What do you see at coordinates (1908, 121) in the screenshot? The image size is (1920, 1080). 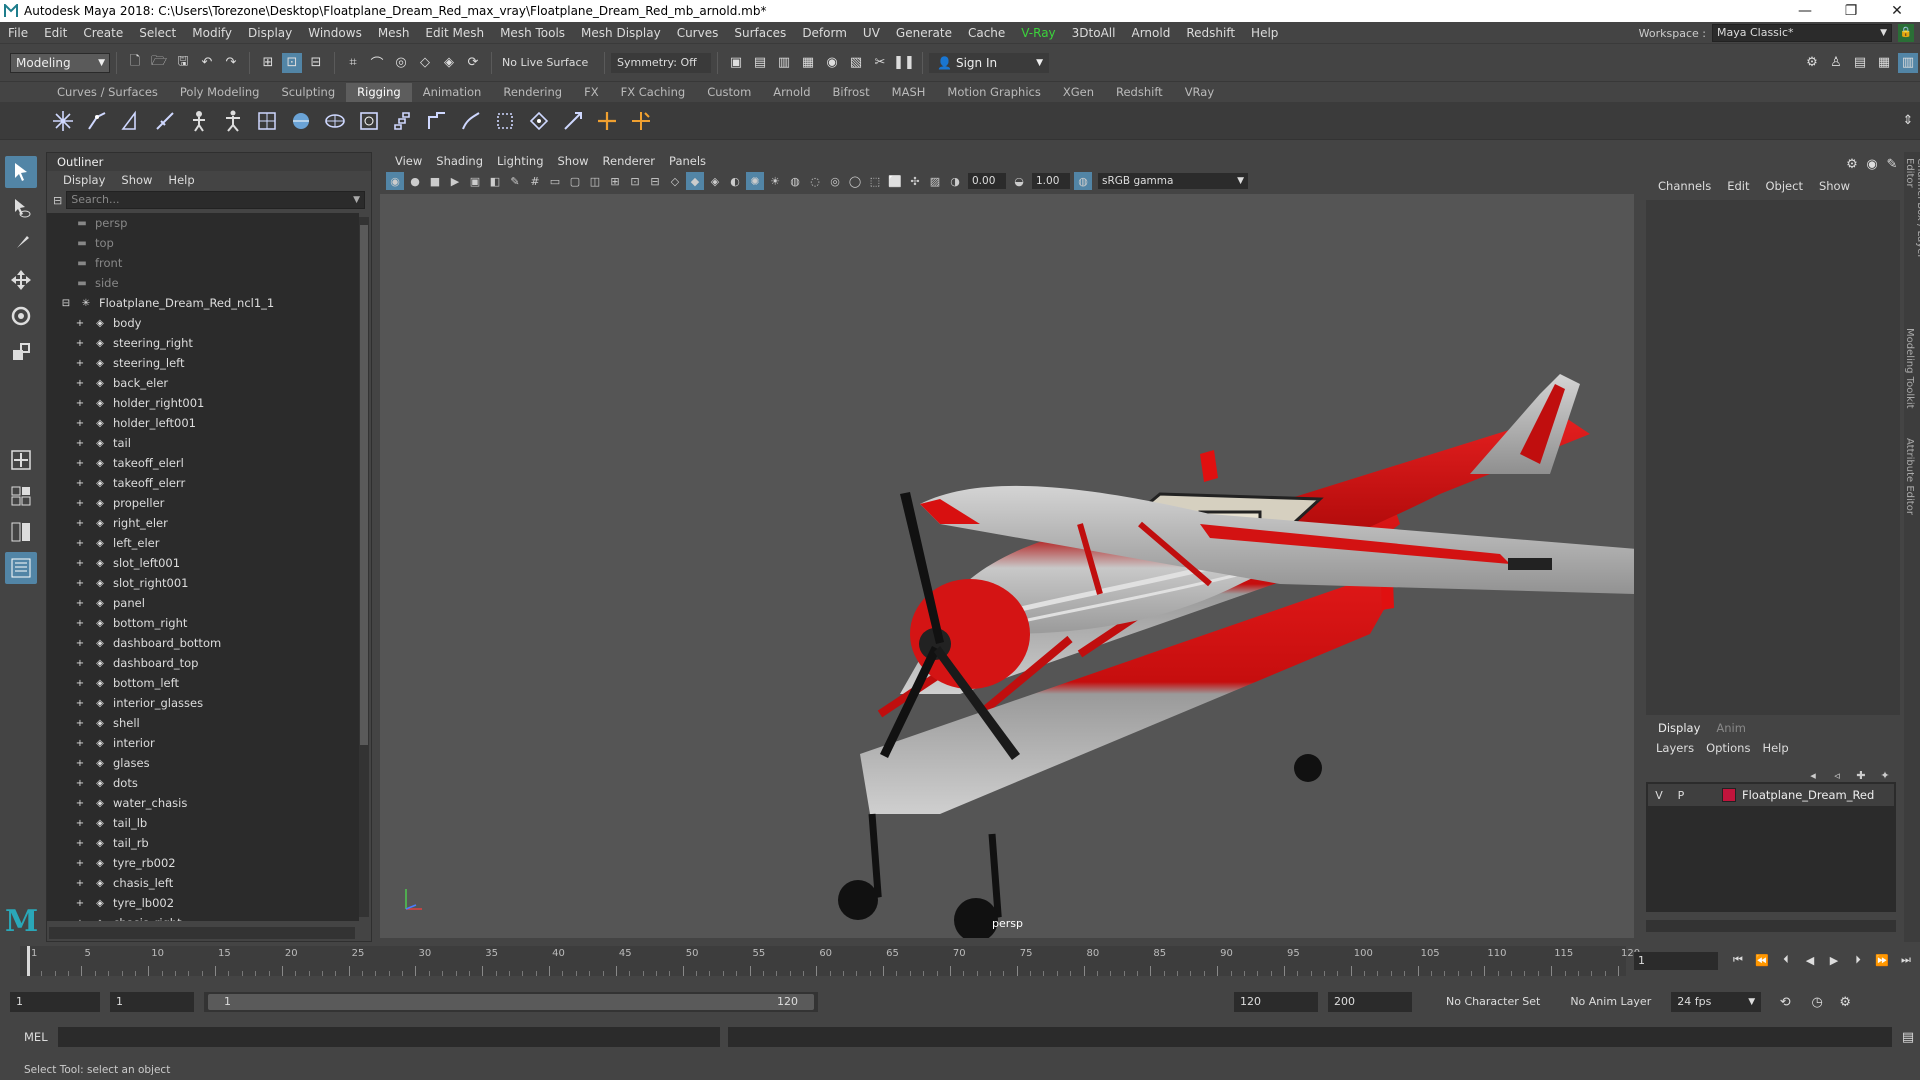 I see `shelf-scroll-icon: ⇕` at bounding box center [1908, 121].